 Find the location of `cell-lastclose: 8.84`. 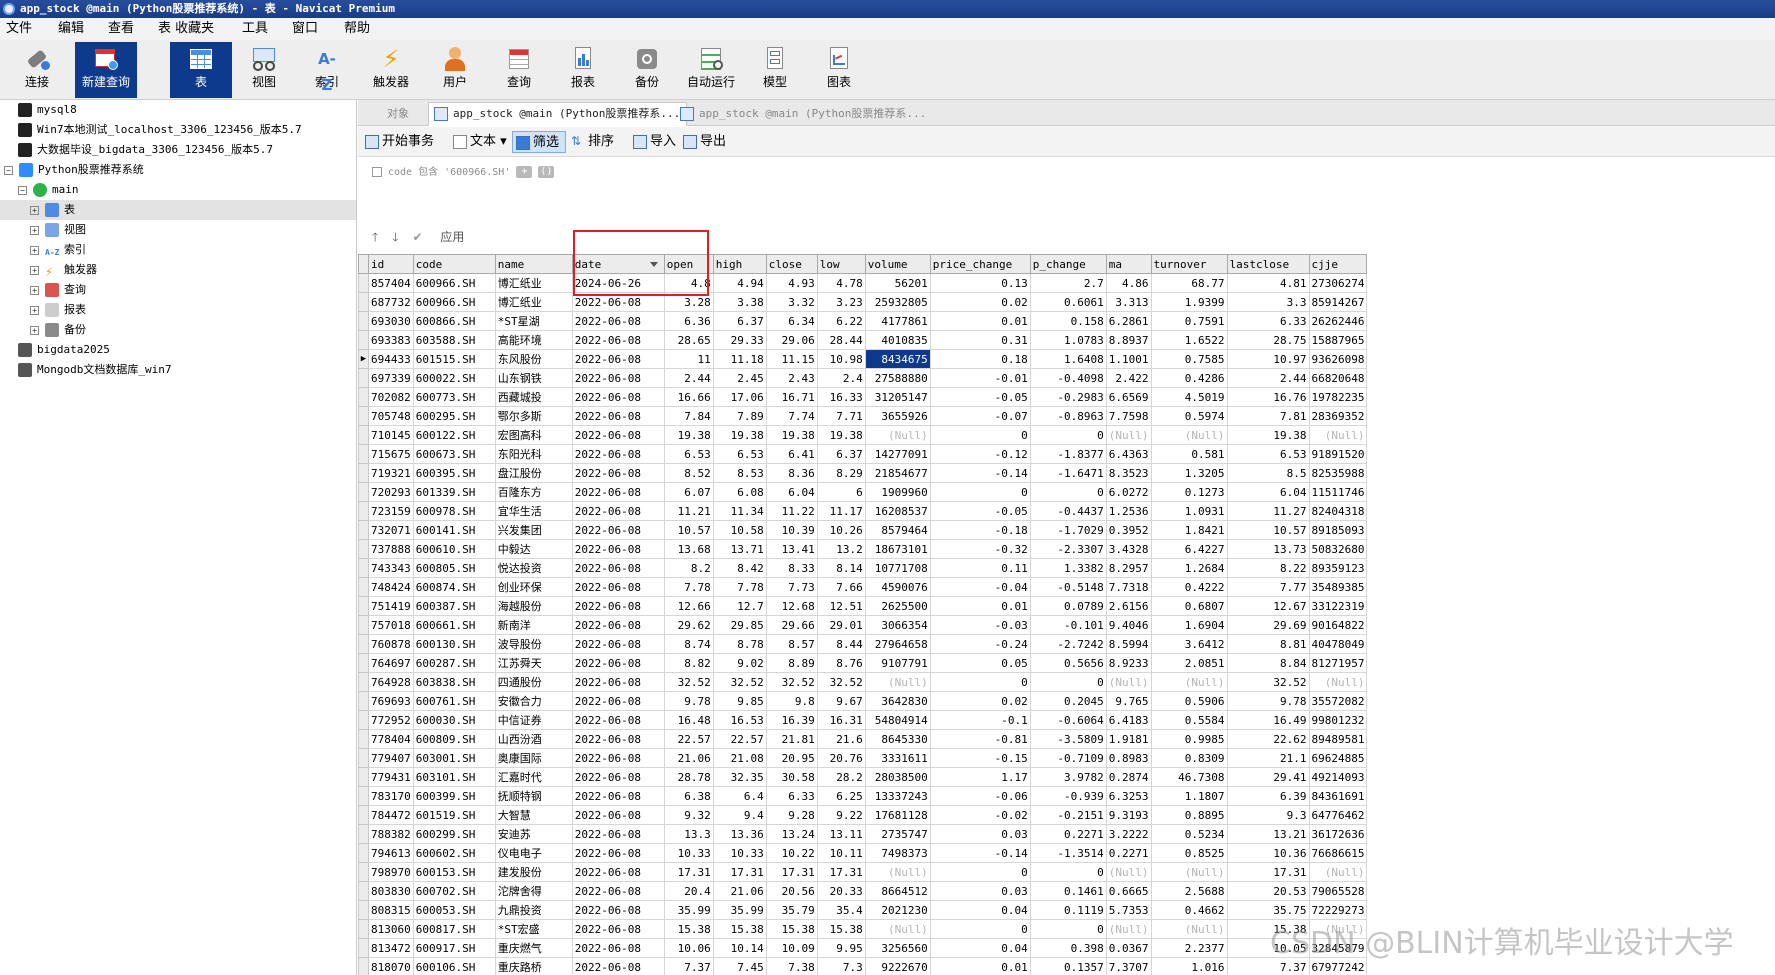

cell-lastclose: 8.84 is located at coordinates (1268, 663).